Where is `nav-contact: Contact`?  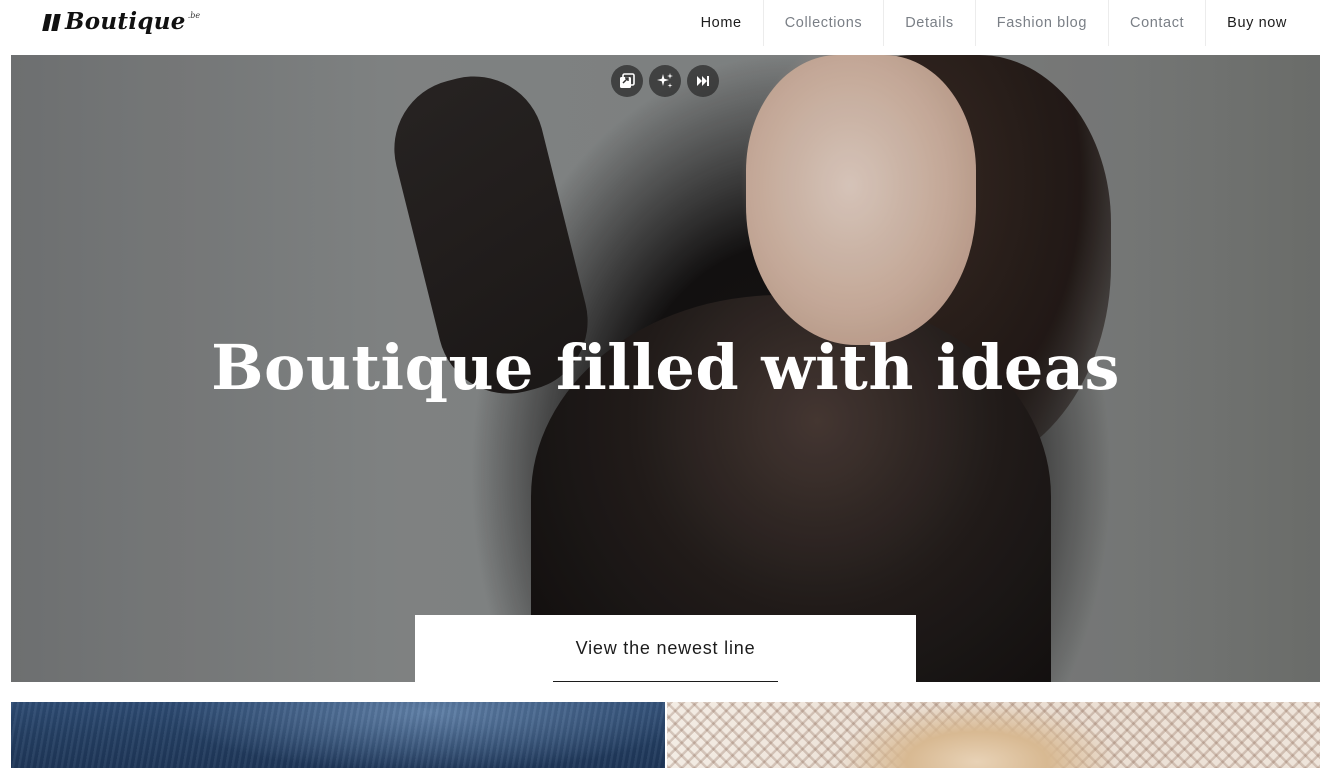 nav-contact: Contact is located at coordinates (1158, 23).